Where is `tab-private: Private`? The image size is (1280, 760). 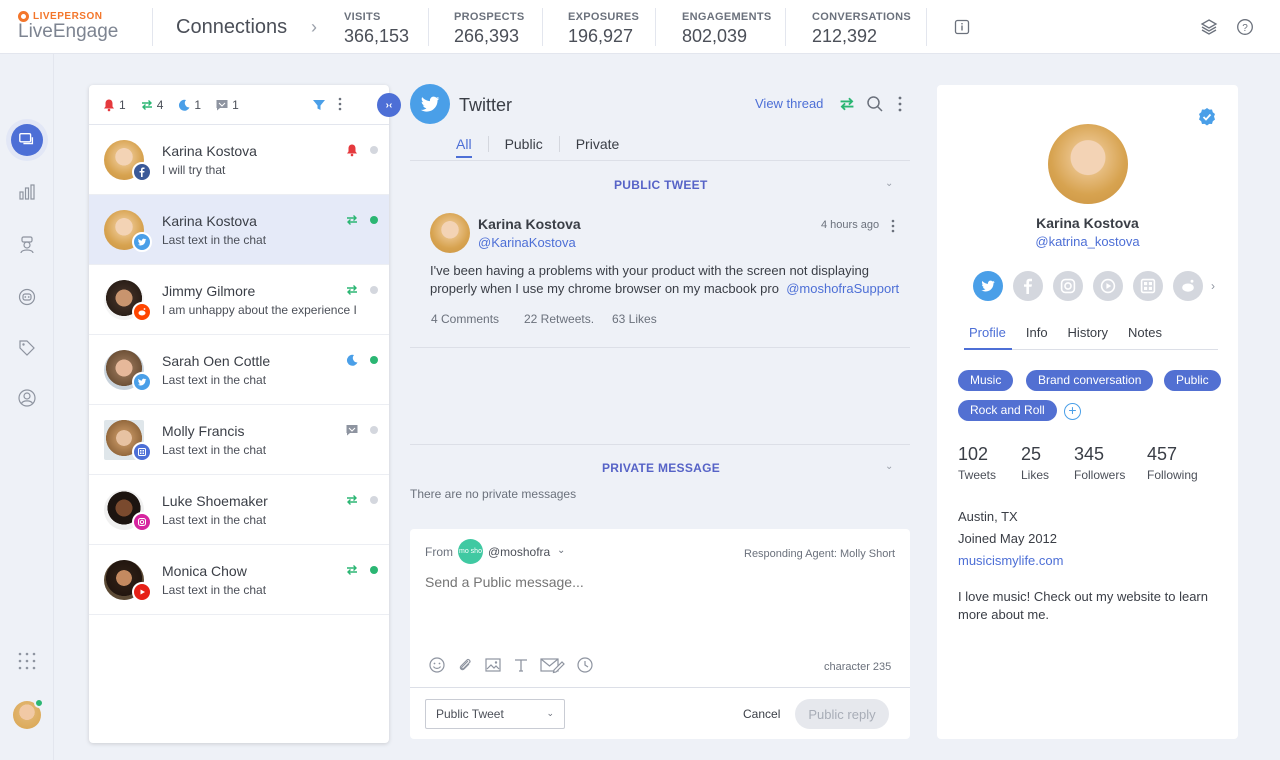 tab-private: Private is located at coordinates (598, 144).